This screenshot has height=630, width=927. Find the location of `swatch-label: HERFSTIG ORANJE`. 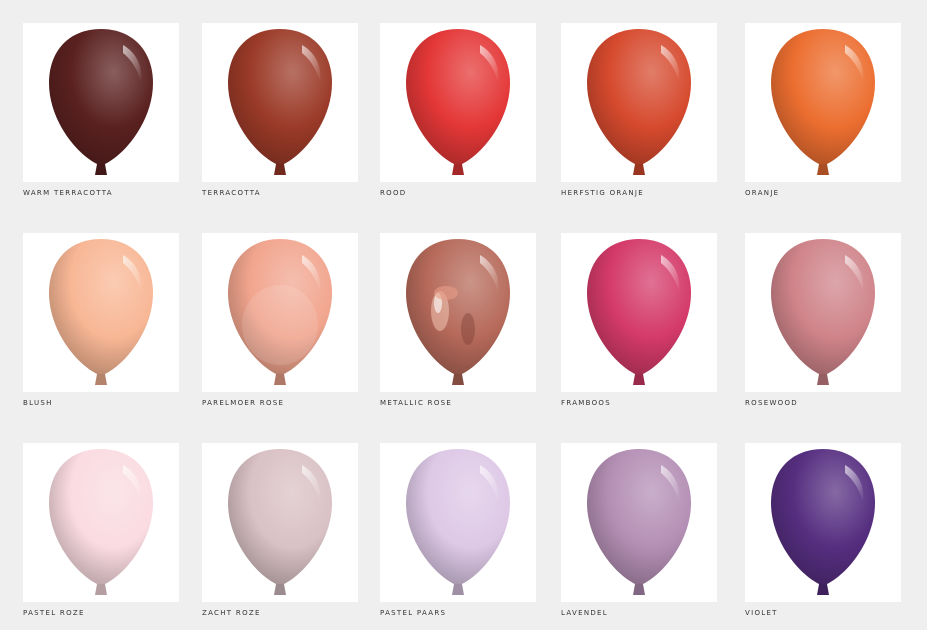

swatch-label: HERFSTIG ORANJE is located at coordinates (602, 193).